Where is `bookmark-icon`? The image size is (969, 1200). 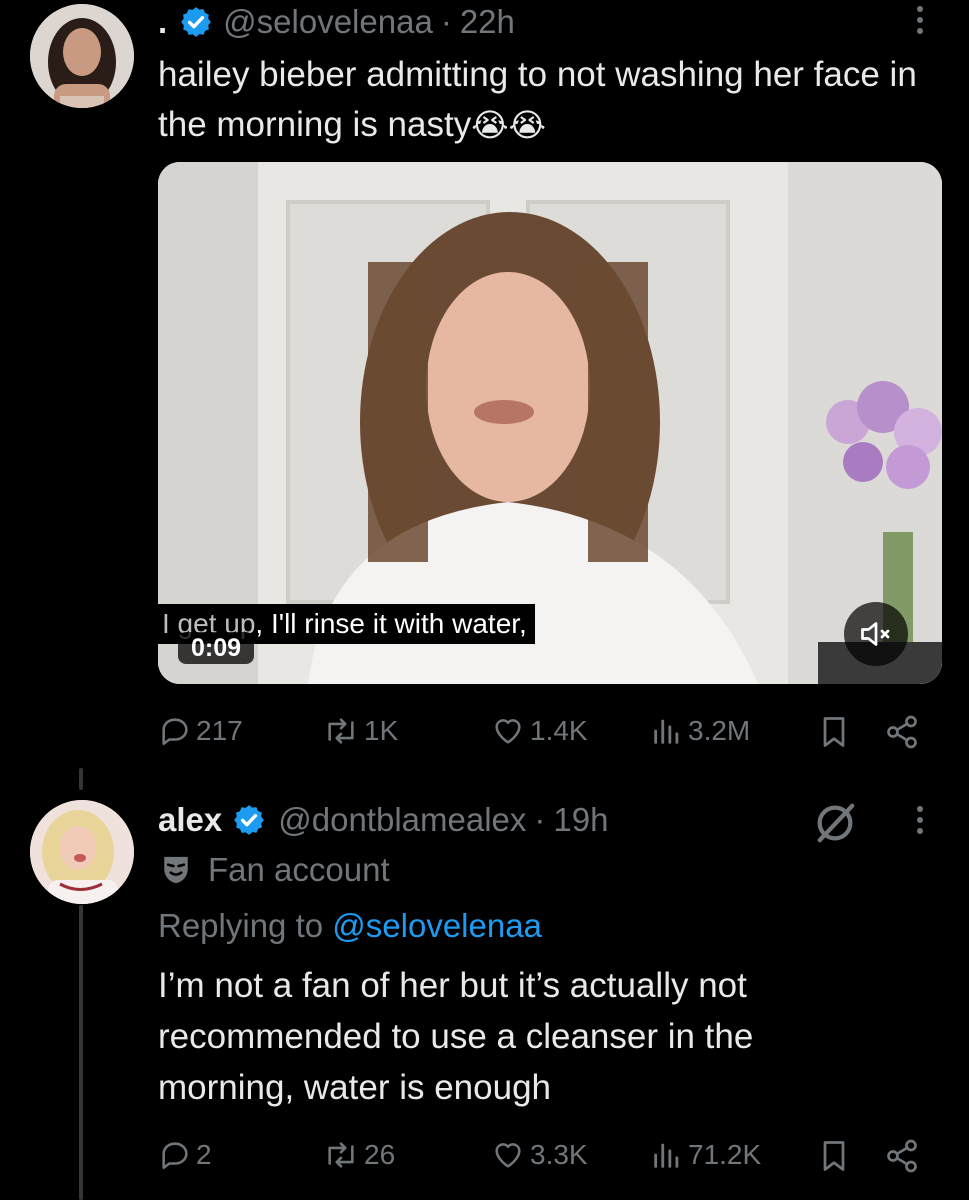
bookmark-icon is located at coordinates (834, 732).